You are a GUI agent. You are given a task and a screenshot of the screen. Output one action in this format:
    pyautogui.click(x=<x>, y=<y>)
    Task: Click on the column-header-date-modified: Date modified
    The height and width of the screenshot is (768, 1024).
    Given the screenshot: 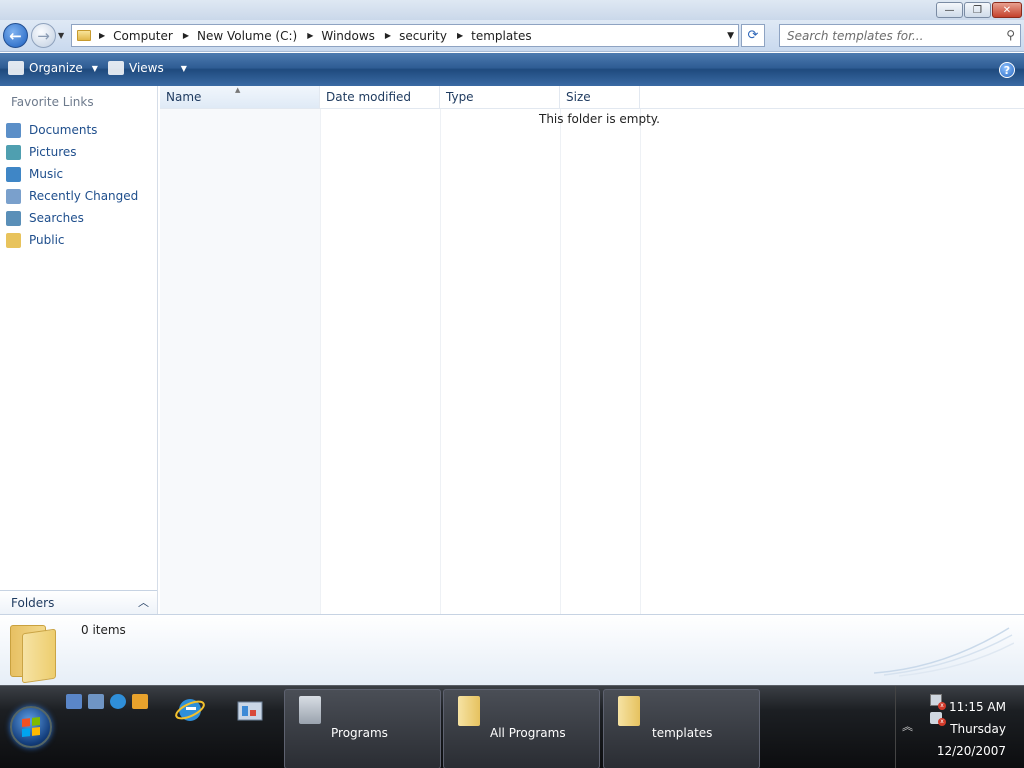 What is the action you would take?
    pyautogui.click(x=380, y=97)
    